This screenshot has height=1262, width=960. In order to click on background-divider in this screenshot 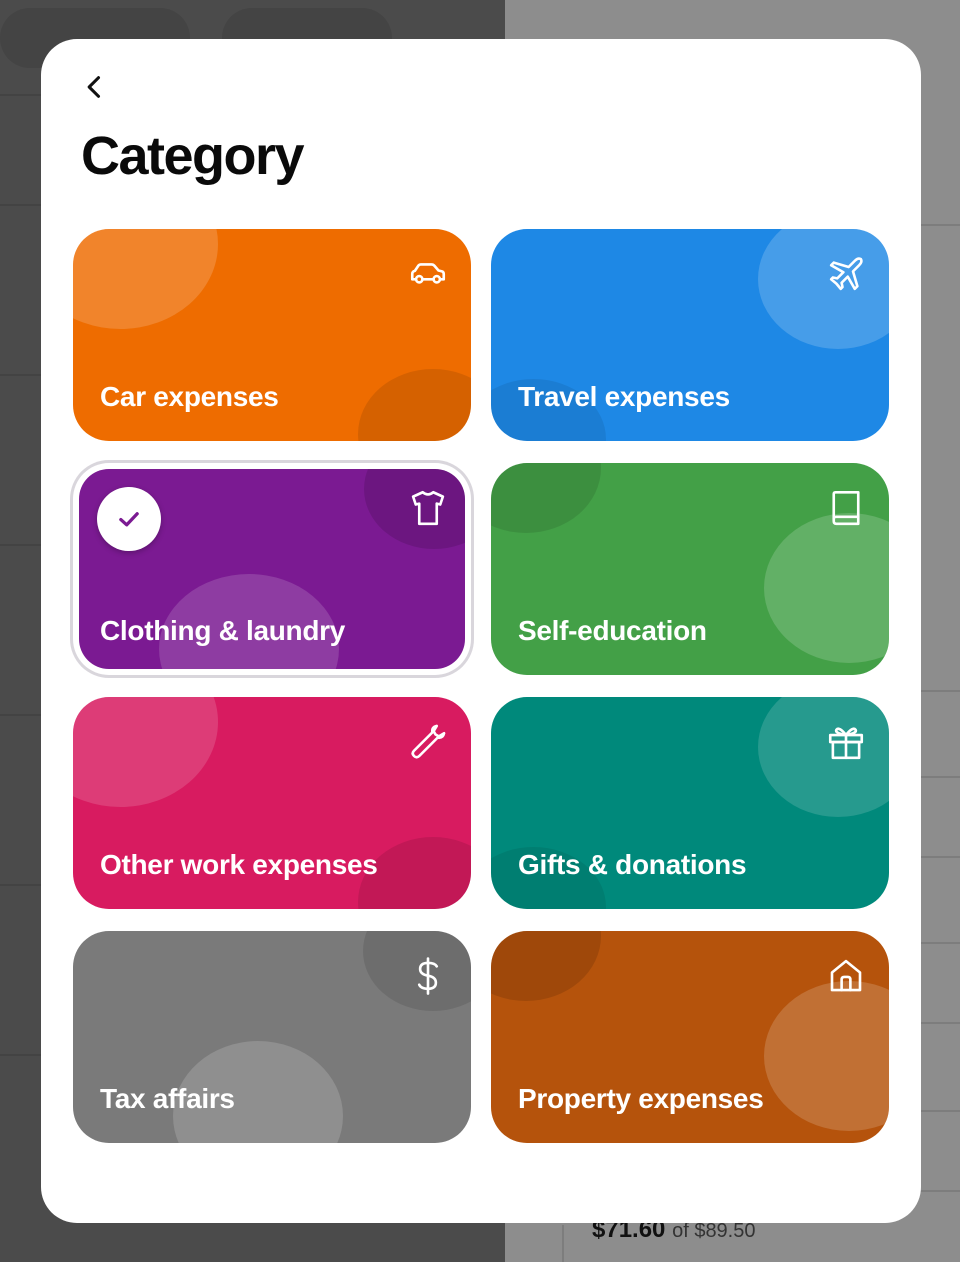, I will do `click(563, 1243)`.